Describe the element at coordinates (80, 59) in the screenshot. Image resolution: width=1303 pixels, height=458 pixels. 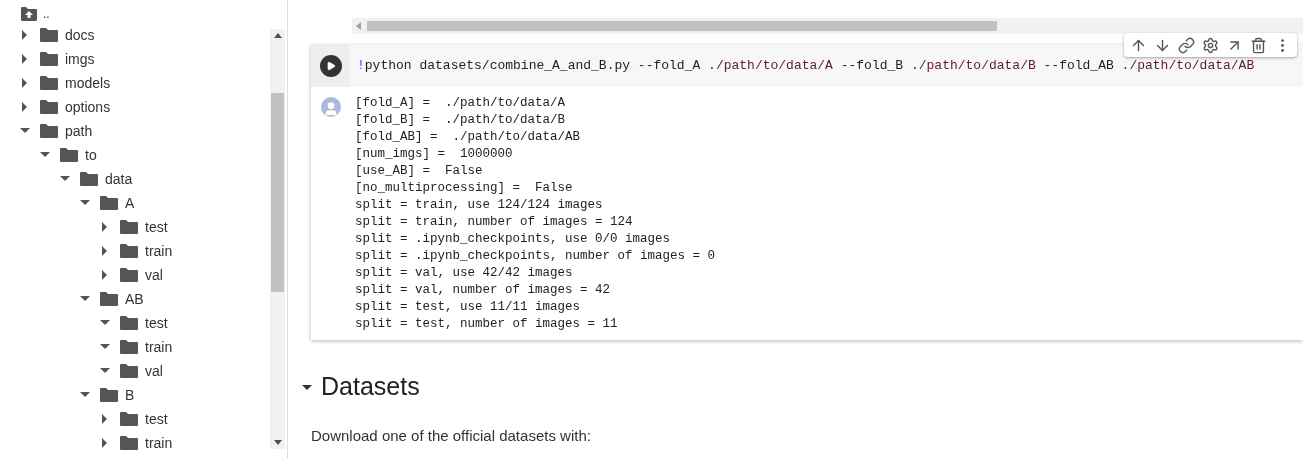
I see `folder-name: imgs` at that location.